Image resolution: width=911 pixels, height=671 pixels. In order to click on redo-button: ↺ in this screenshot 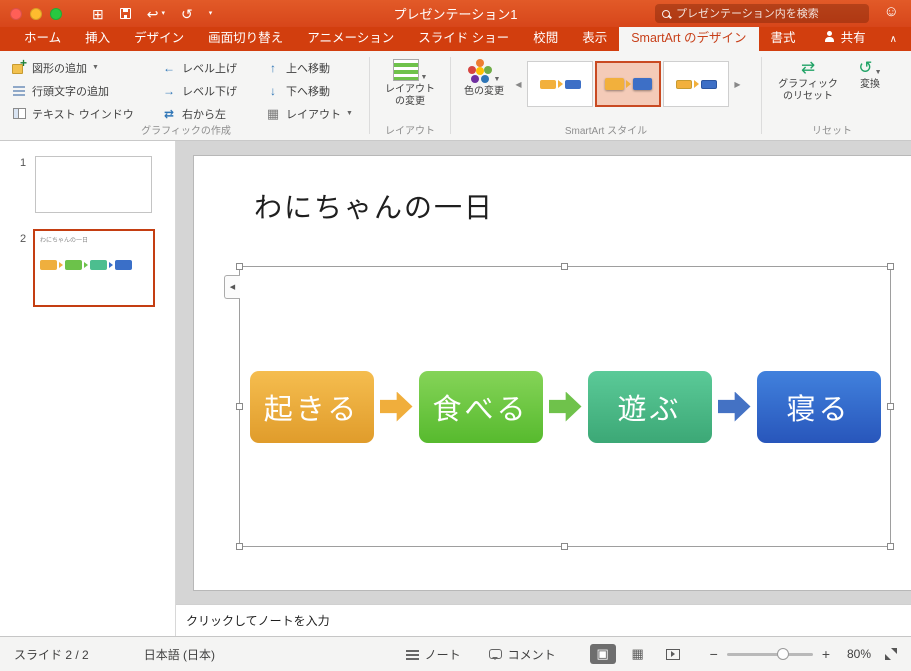, I will do `click(187, 14)`.